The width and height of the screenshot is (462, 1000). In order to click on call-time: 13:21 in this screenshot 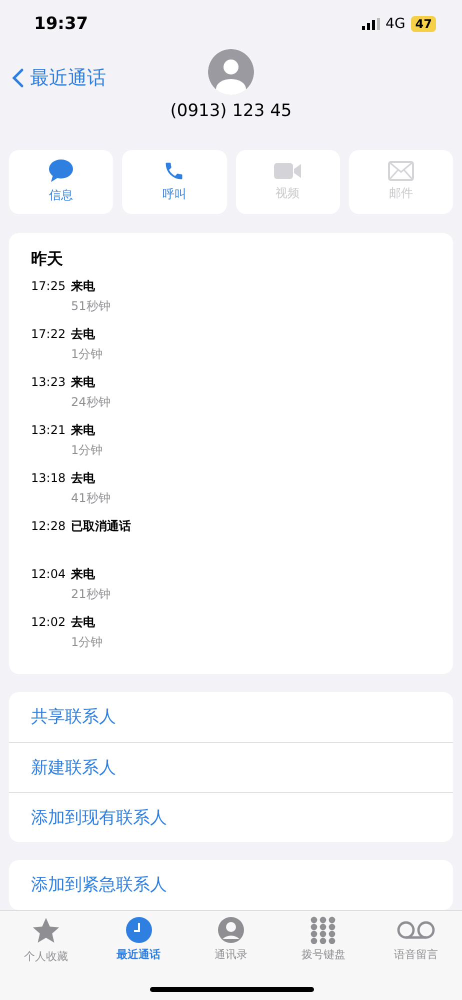, I will do `click(49, 430)`.